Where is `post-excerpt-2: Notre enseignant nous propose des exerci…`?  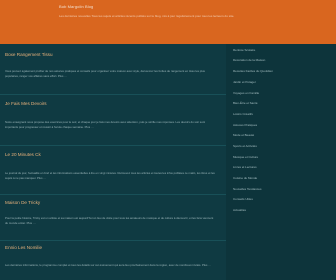
post-excerpt-2: Notre enseignant nous propose des exerci… is located at coordinates (105, 124).